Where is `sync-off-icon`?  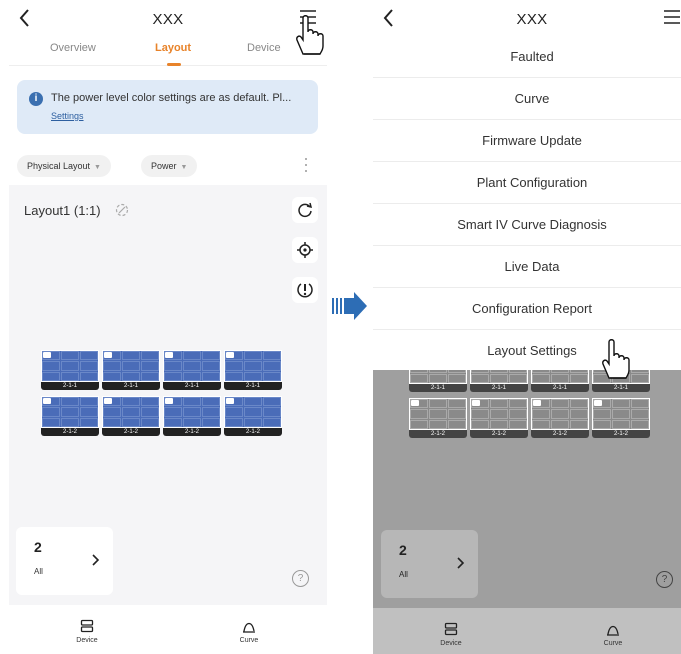
sync-off-icon is located at coordinates (122, 210).